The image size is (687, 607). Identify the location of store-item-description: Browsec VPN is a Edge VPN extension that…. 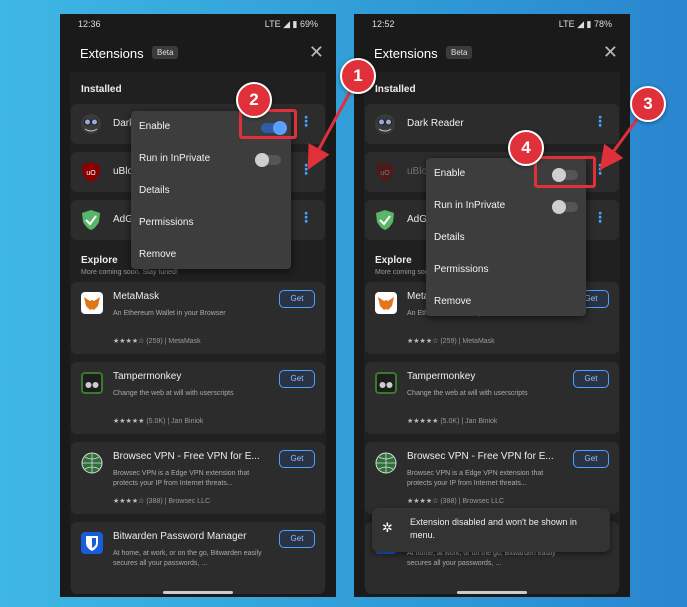
(181, 478).